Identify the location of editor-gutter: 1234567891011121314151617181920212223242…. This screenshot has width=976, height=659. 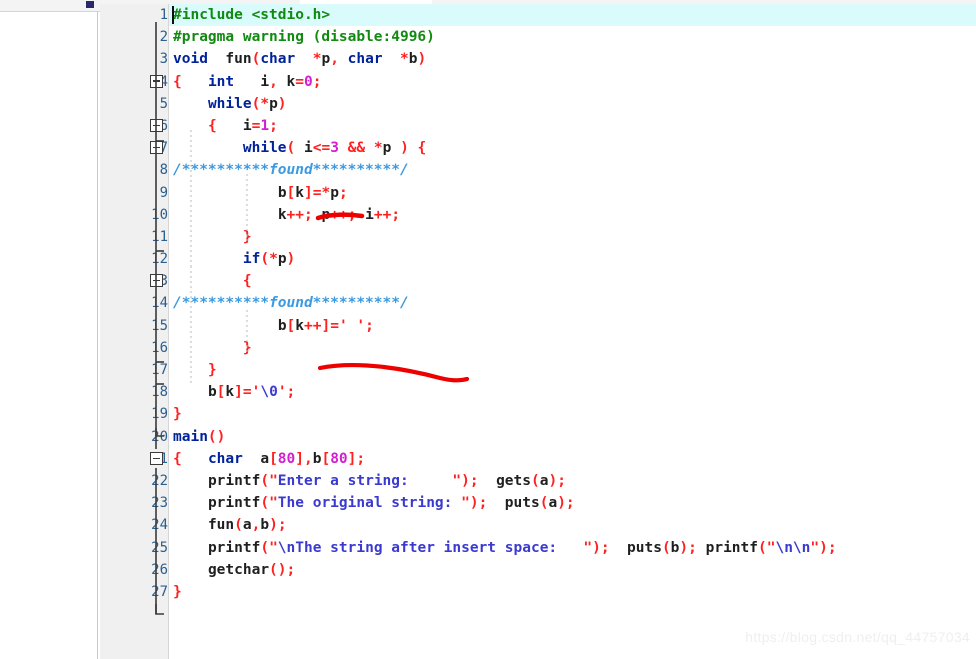
(134, 331).